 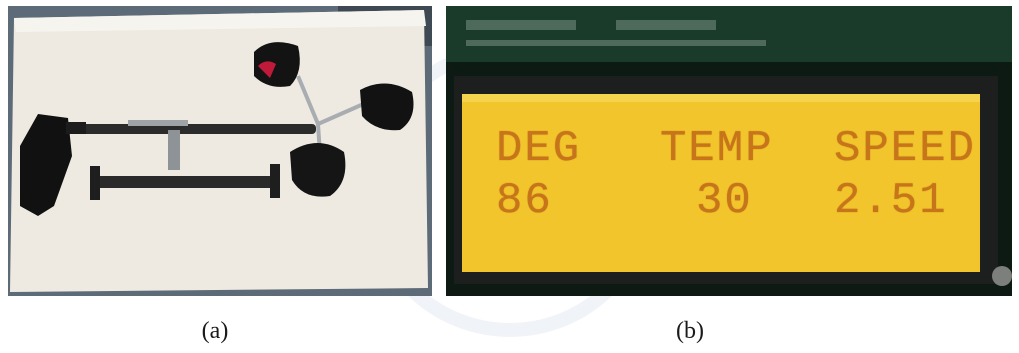 What do you see at coordinates (690, 331) in the screenshot?
I see `caption-b: (b)` at bounding box center [690, 331].